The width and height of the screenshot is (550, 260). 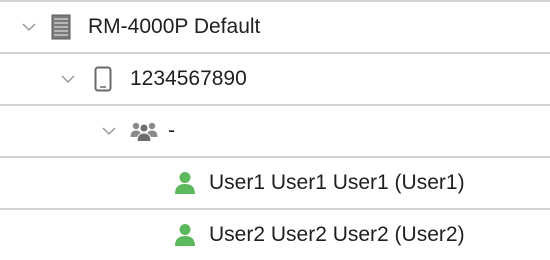 I want to click on tree-node-label: 1234567890, so click(x=188, y=78).